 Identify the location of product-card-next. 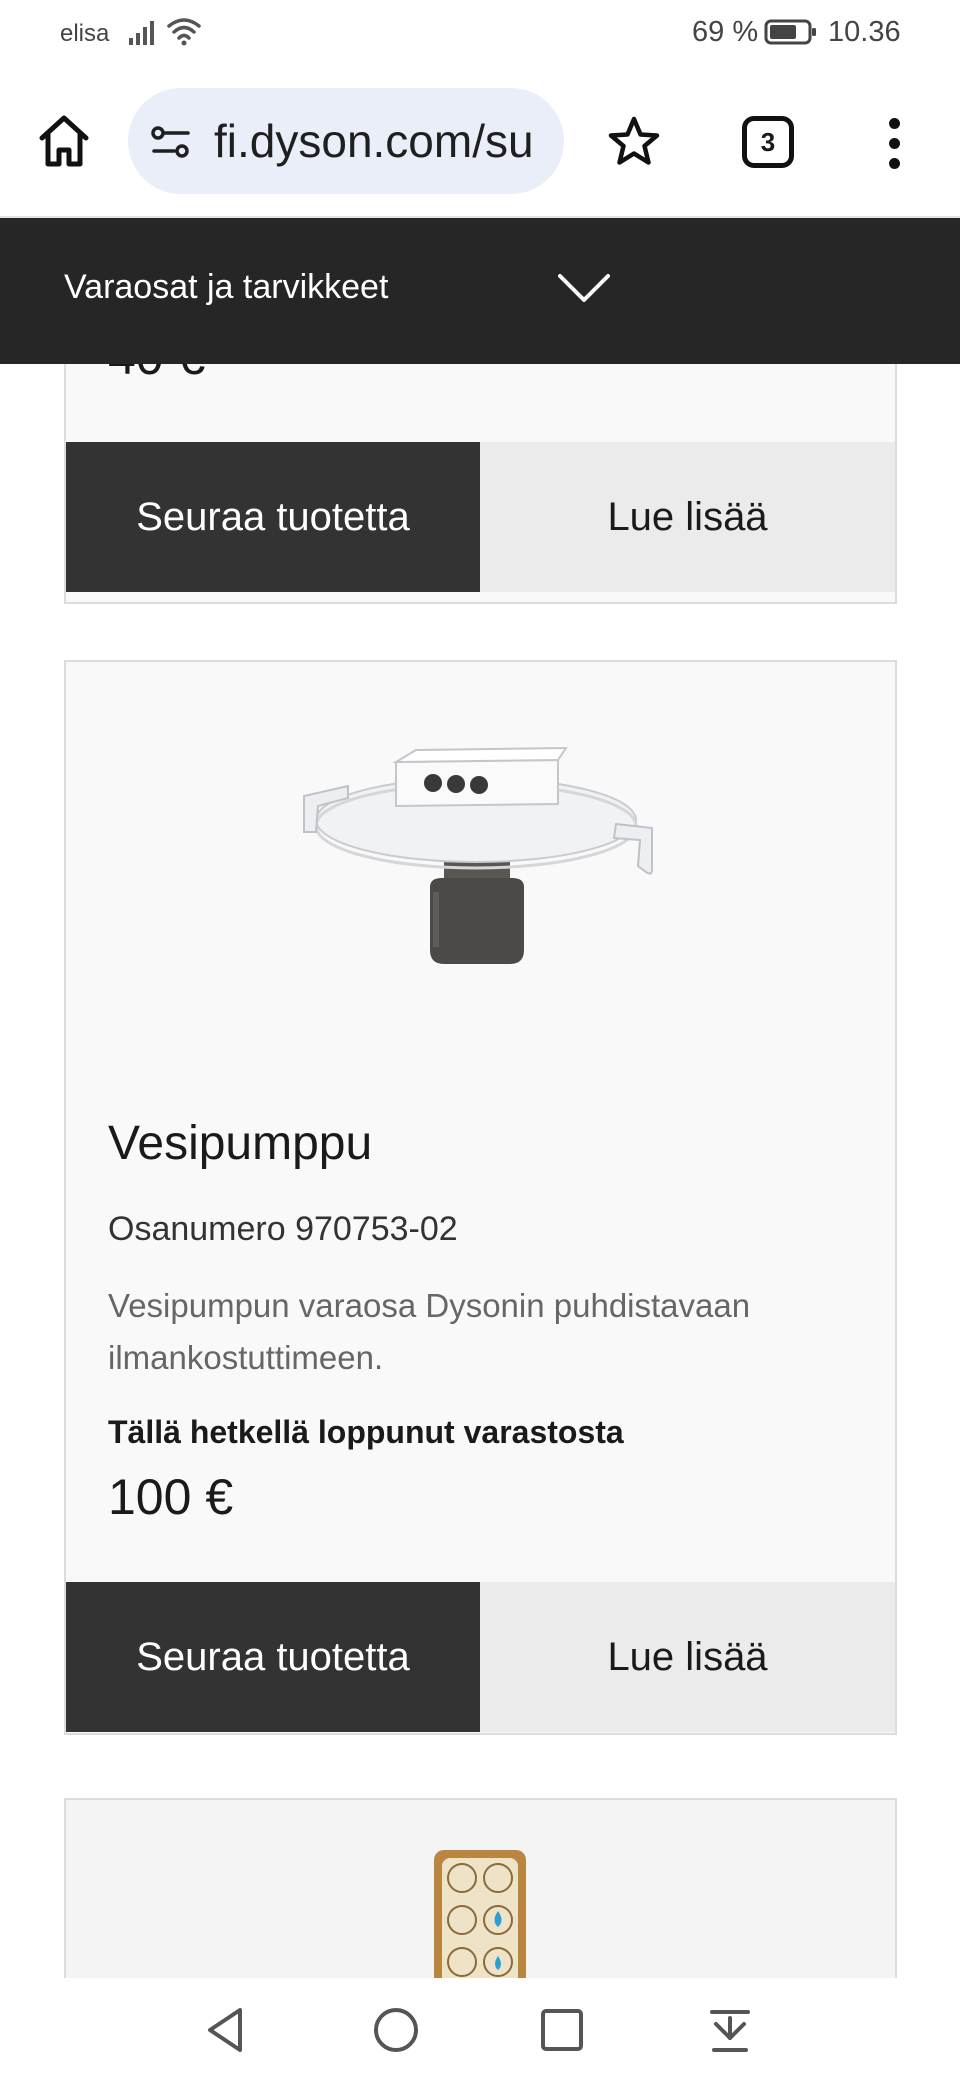
(480, 1888).